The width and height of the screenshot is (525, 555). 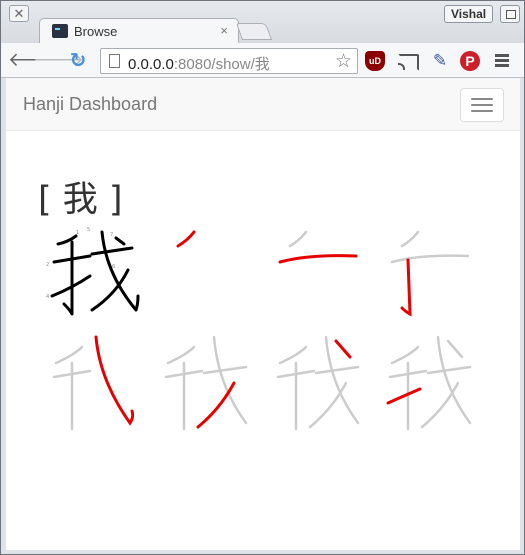 What do you see at coordinates (221, 64) in the screenshot?
I see `url-path: :8080/show/我` at bounding box center [221, 64].